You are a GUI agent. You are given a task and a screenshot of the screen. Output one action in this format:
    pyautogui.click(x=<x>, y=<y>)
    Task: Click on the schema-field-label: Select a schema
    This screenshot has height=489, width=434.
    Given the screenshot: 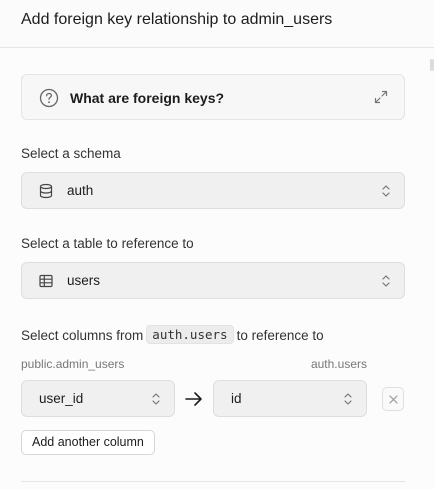 What is the action you would take?
    pyautogui.click(x=71, y=153)
    